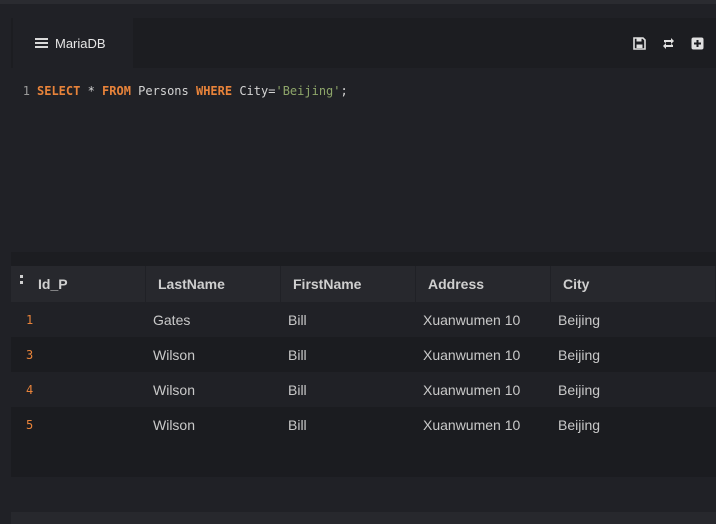 The height and width of the screenshot is (524, 716). Describe the element at coordinates (30, 354) in the screenshot. I see `cell-id: 3` at that location.